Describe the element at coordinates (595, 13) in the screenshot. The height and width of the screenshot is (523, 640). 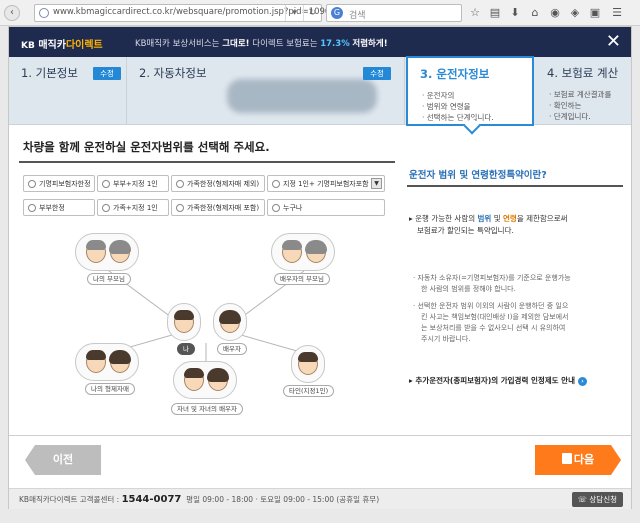
I see `extension-icon: ▣` at that location.